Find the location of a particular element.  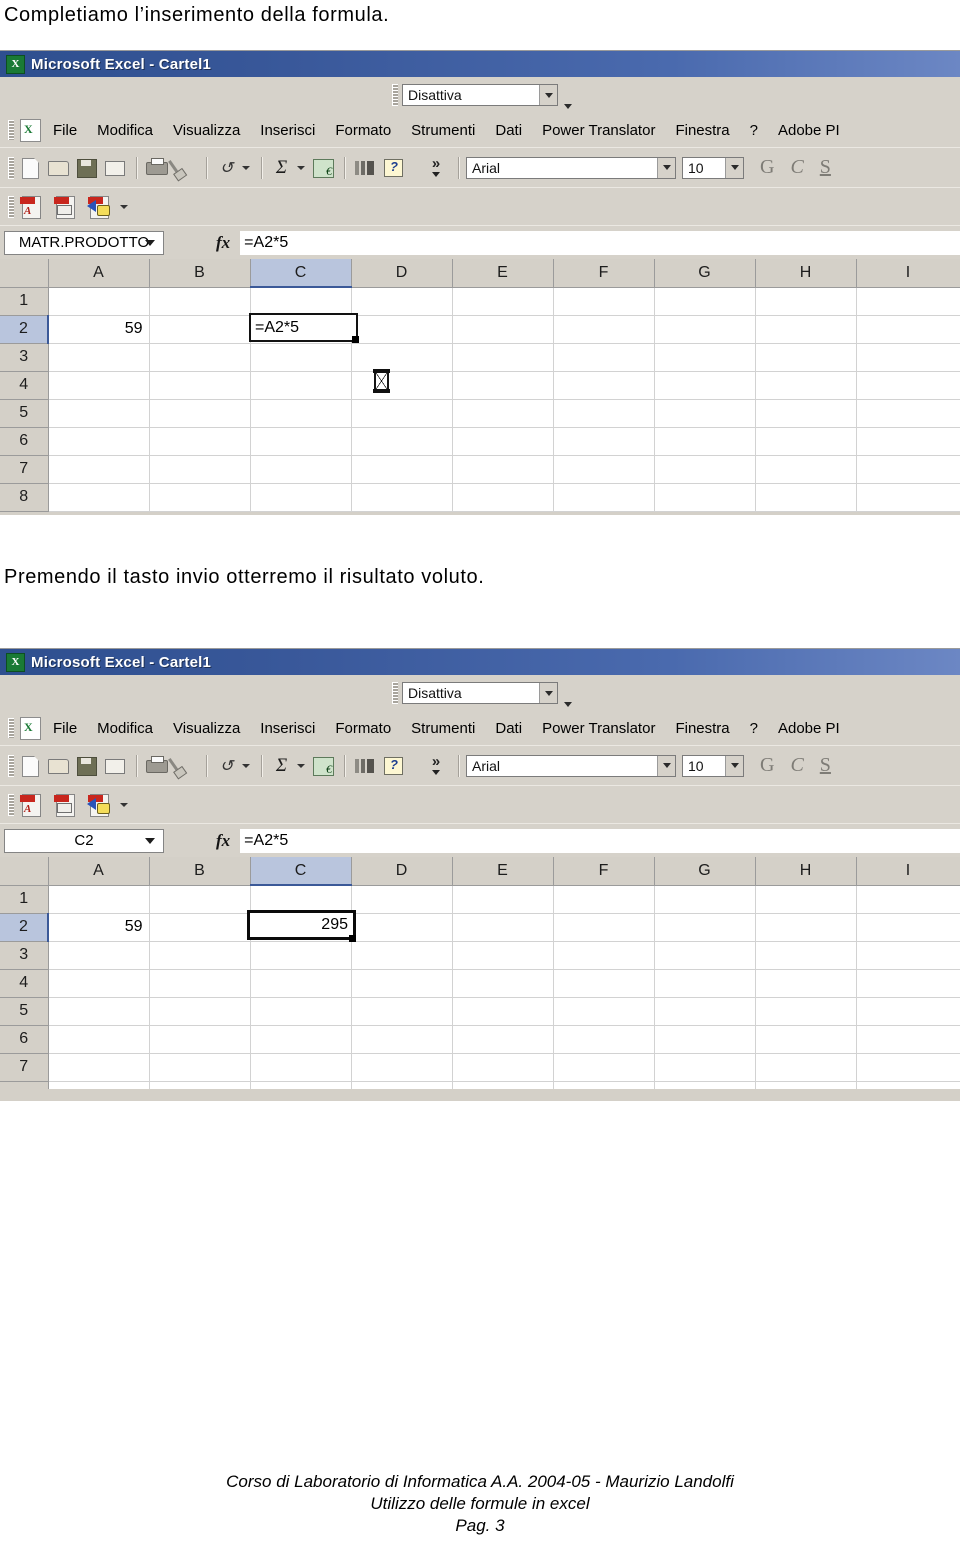

cell-H5 is located at coordinates (806, 413).